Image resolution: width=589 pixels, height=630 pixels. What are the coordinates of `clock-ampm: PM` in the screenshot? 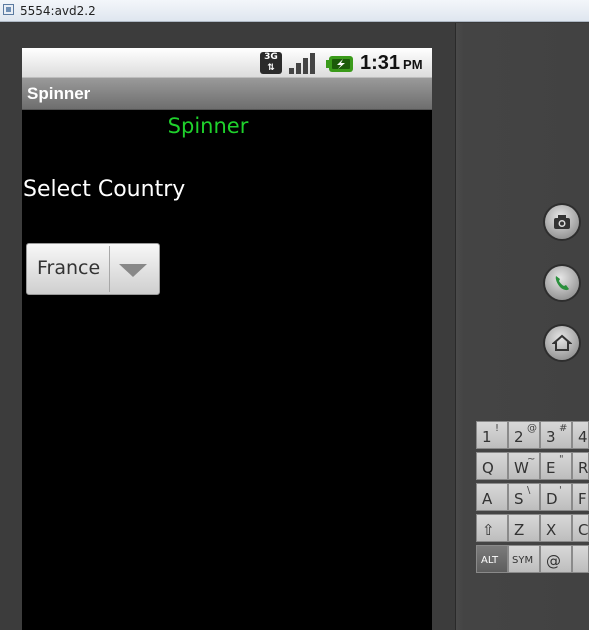 It's located at (413, 64).